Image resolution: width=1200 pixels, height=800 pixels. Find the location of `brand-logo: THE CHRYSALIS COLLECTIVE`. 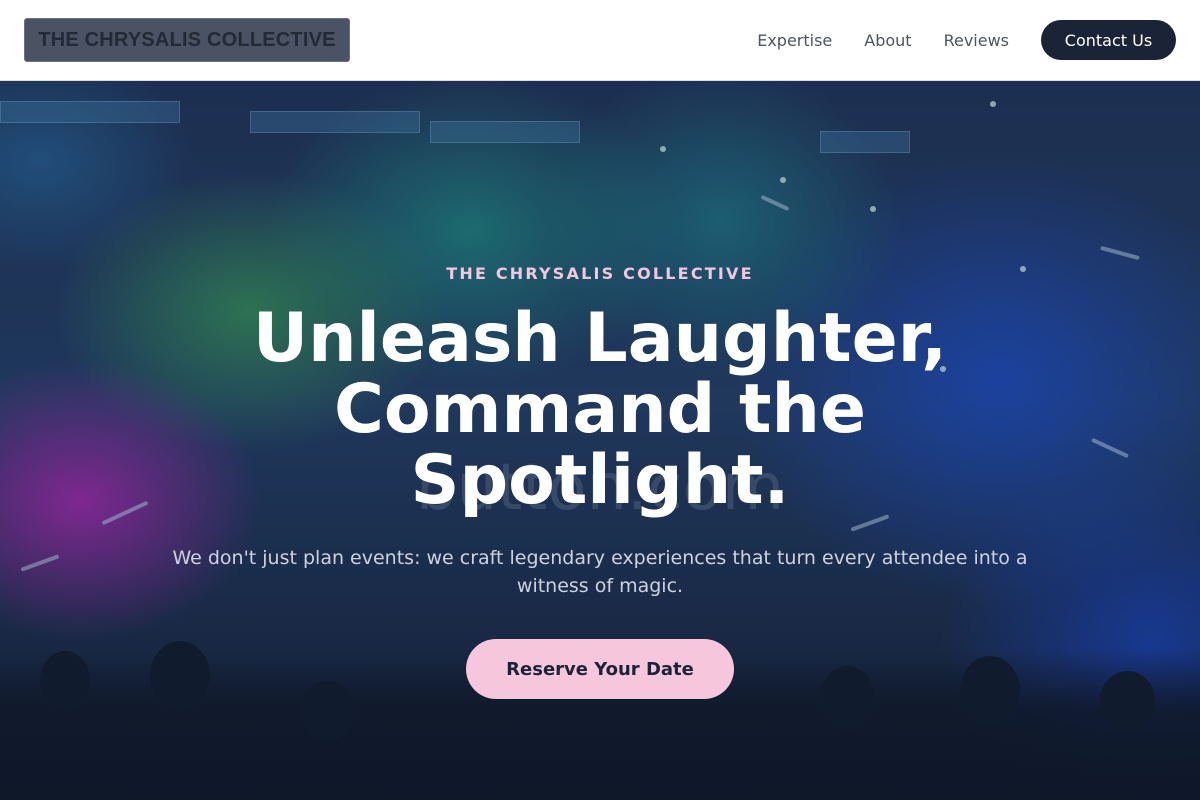

brand-logo: THE CHRYSALIS COLLECTIVE is located at coordinates (187, 40).